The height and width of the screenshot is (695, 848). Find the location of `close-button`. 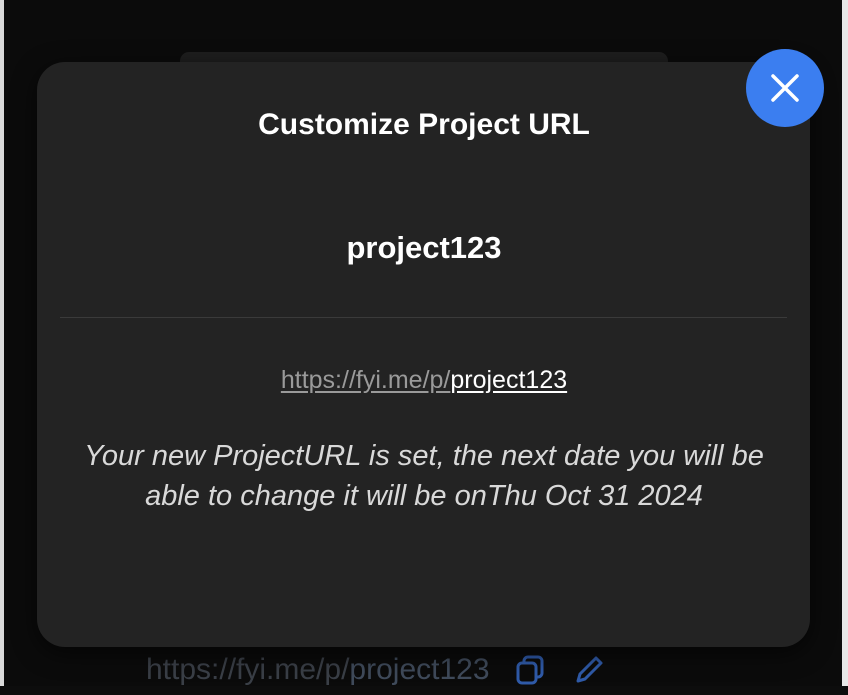

close-button is located at coordinates (785, 88).